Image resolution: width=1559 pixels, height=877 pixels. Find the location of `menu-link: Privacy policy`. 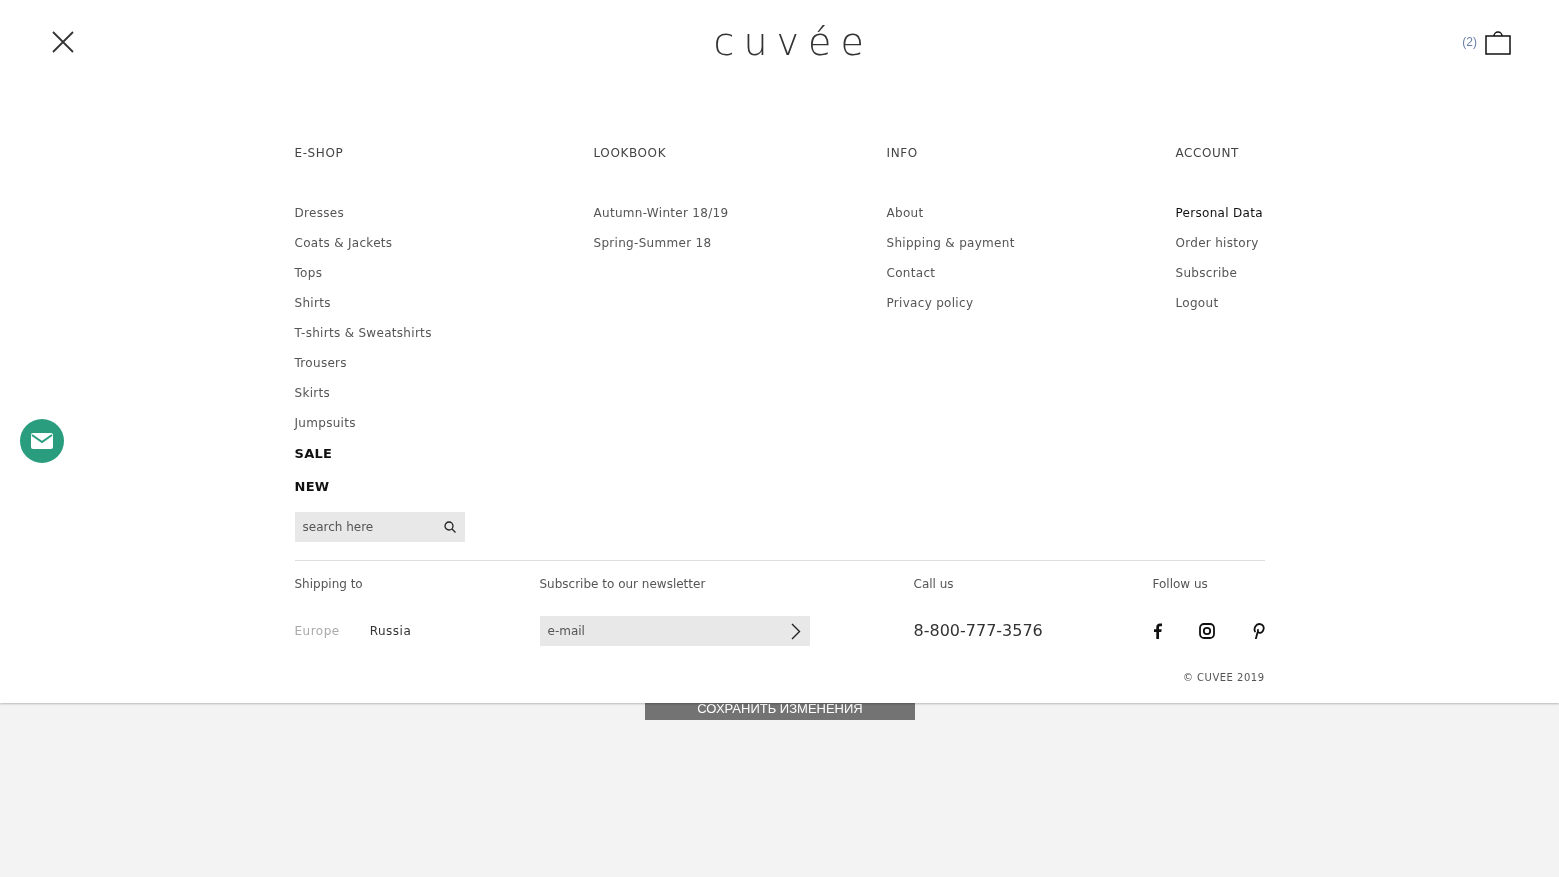

menu-link: Privacy policy is located at coordinates (930, 303).